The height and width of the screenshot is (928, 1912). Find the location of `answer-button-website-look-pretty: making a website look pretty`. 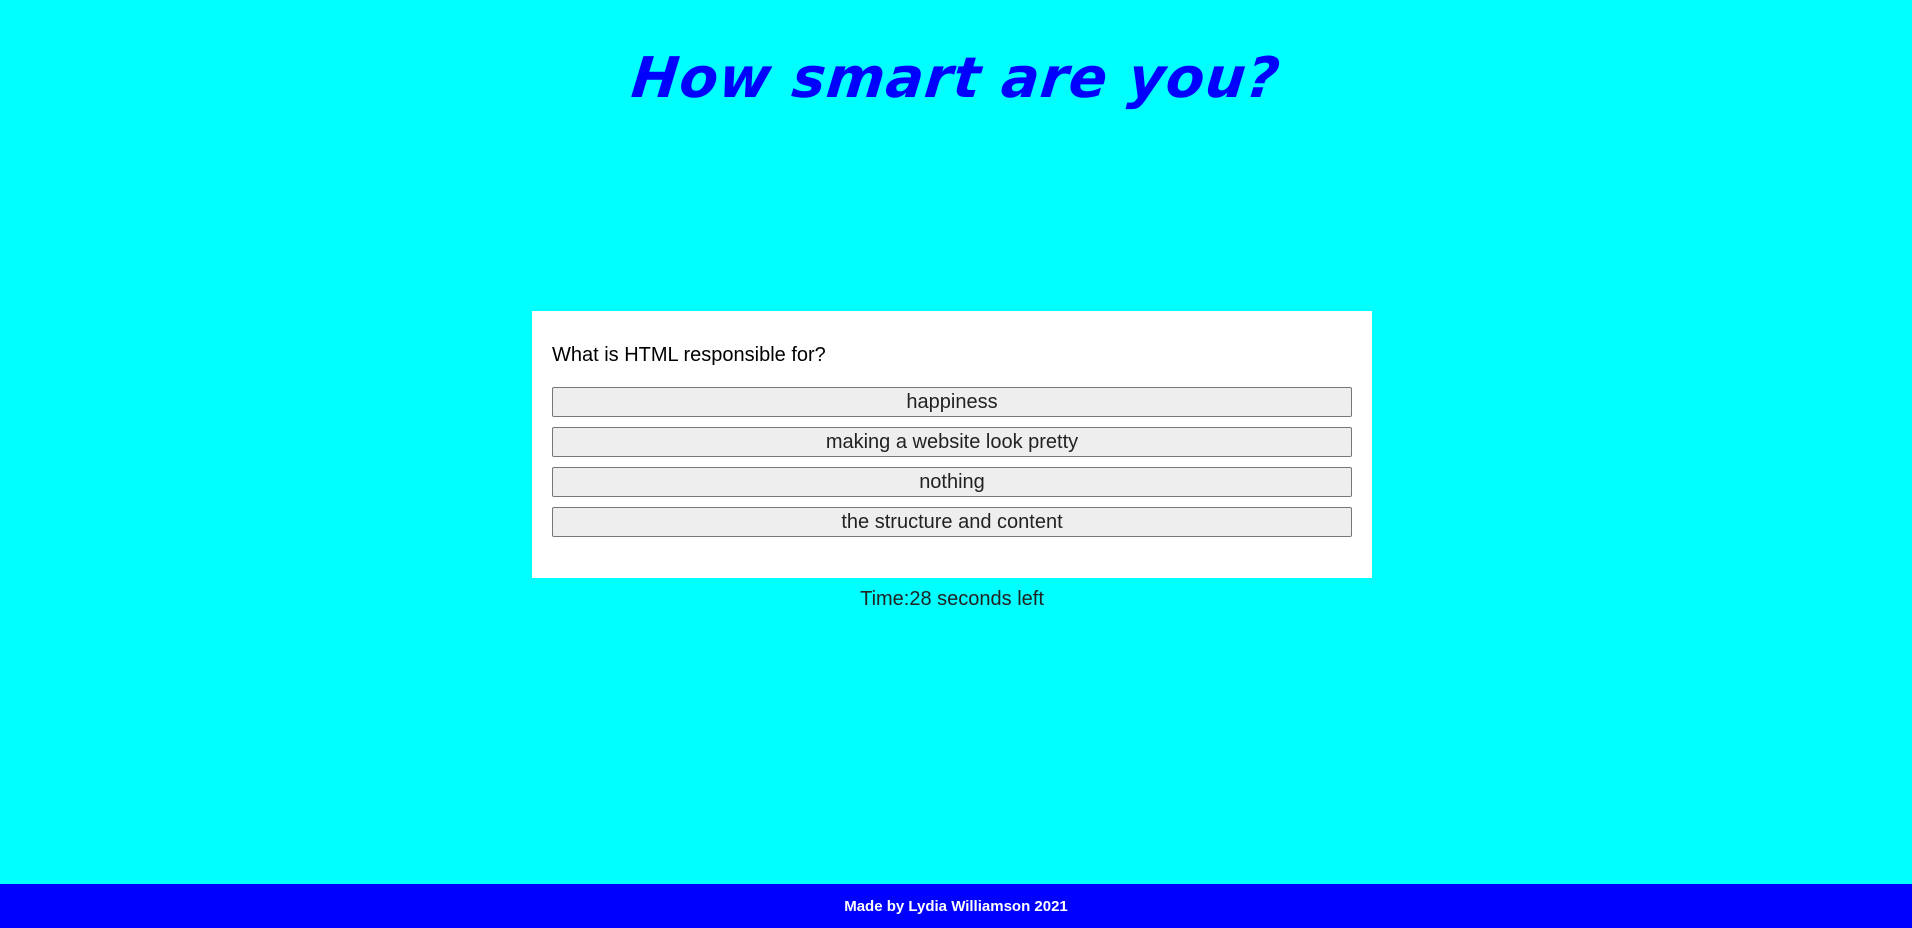

answer-button-website-look-pretty: making a website look pretty is located at coordinates (952, 442).